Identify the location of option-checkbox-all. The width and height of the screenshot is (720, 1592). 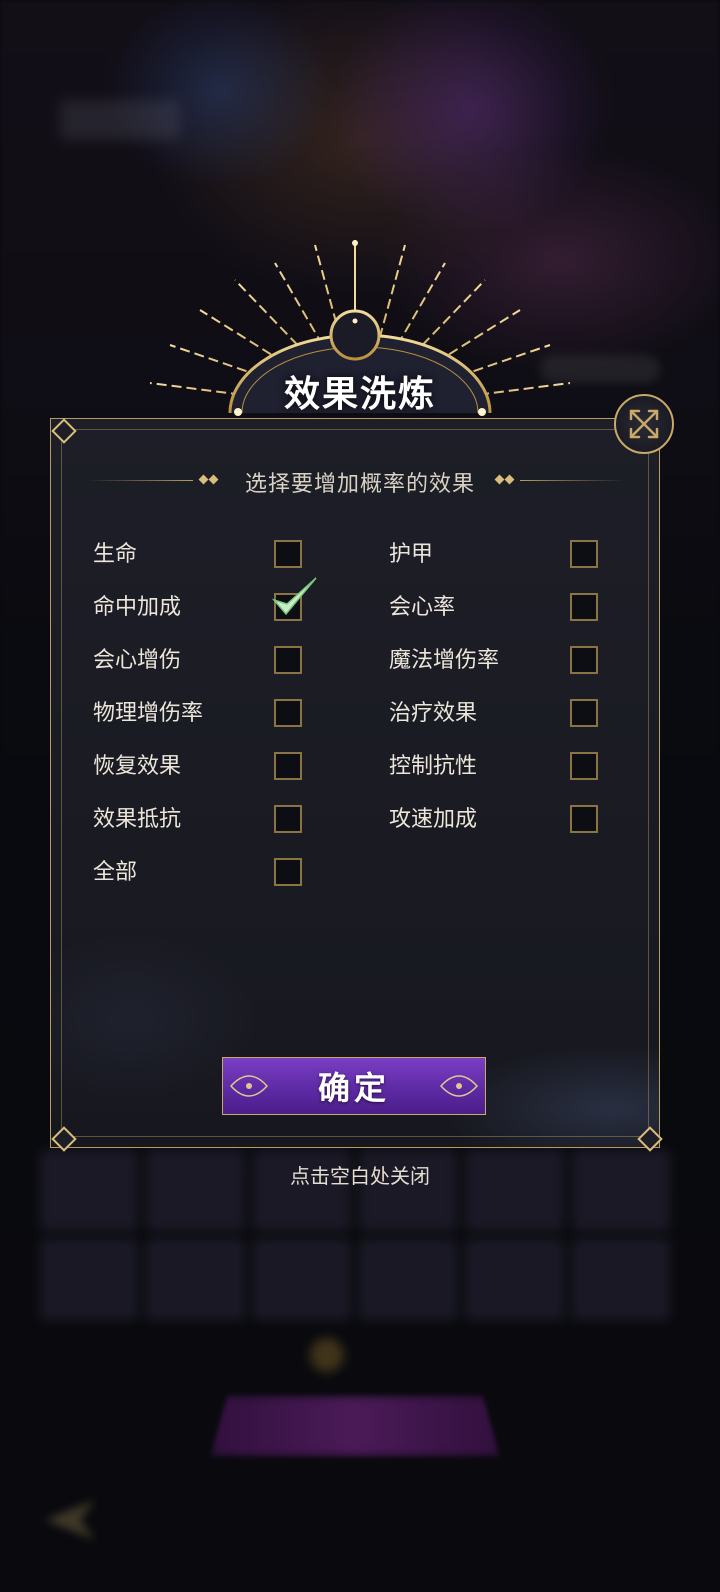
(288, 872).